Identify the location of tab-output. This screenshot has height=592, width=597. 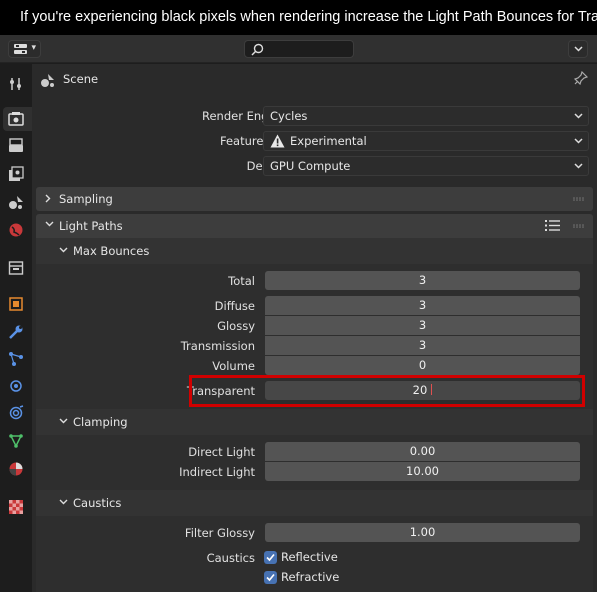
(16, 146).